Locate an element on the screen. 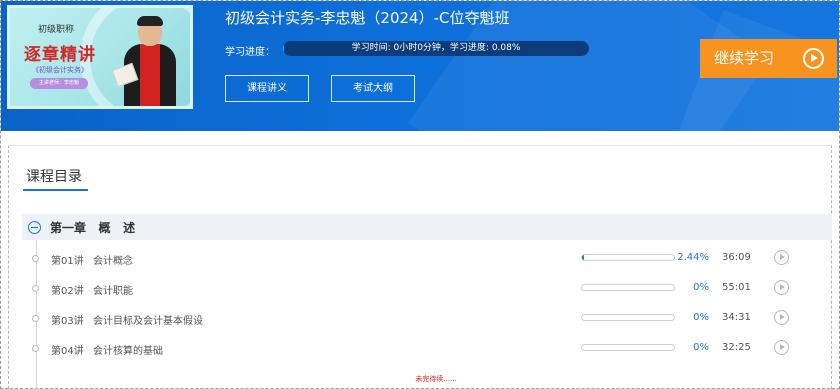 This screenshot has width=840, height=389. lesson-percent: 2.44% is located at coordinates (693, 257).